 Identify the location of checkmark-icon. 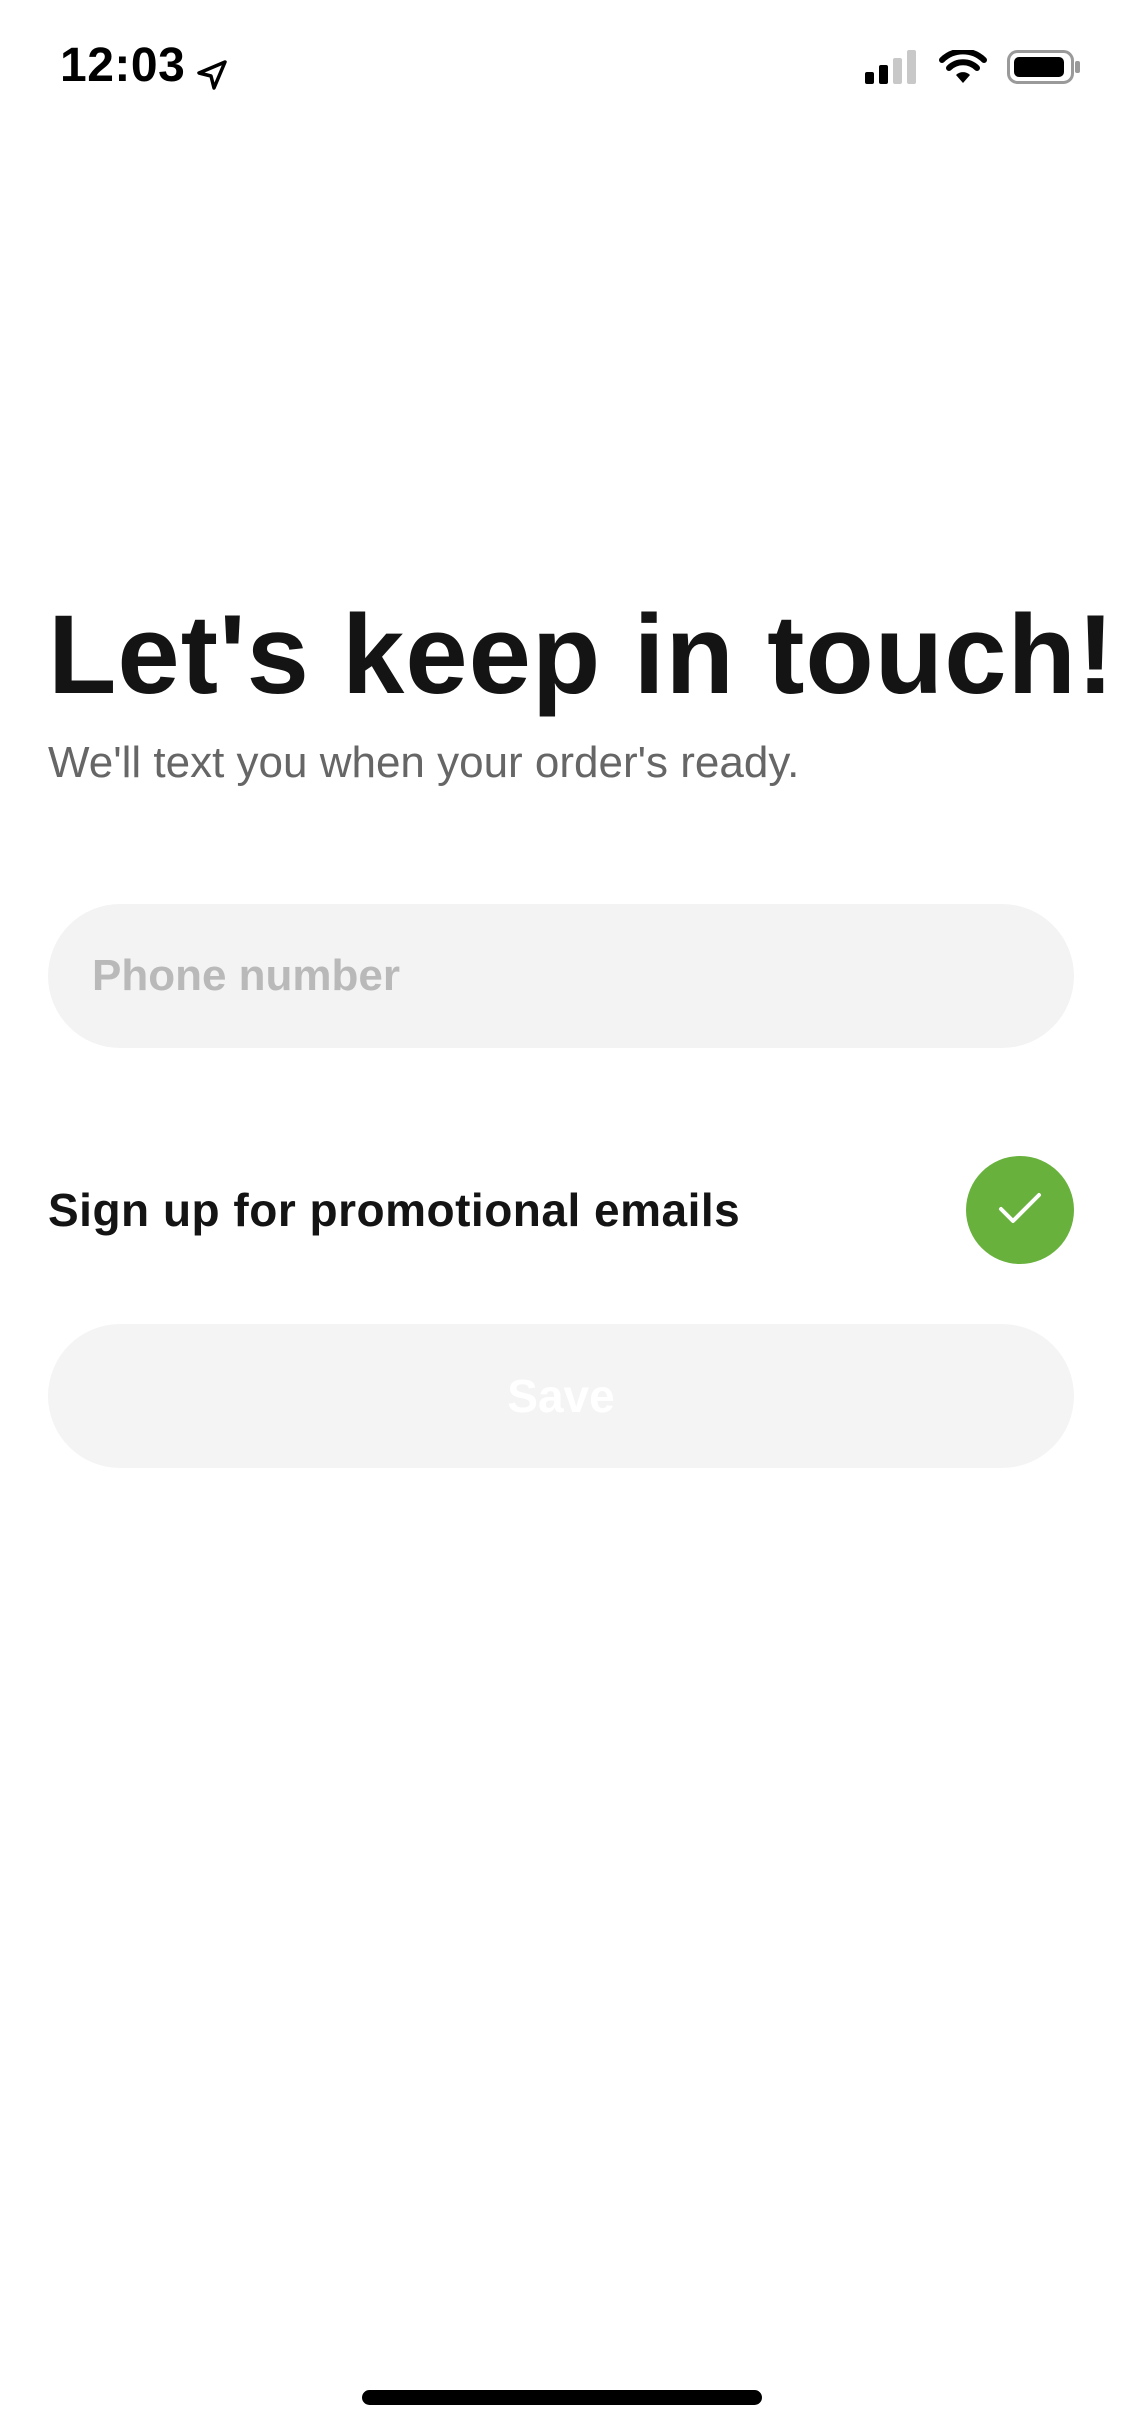
(1020, 1210).